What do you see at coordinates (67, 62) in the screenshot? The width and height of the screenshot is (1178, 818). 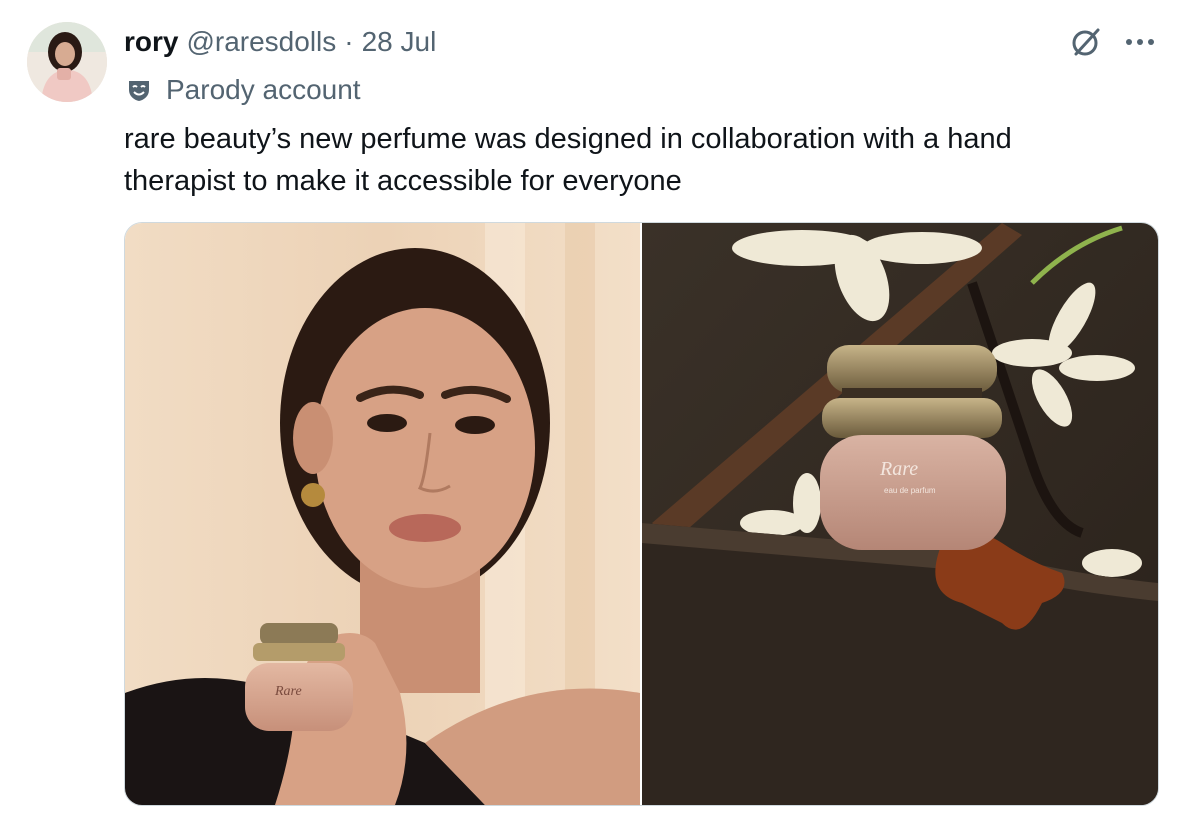 I see `avatar` at bounding box center [67, 62].